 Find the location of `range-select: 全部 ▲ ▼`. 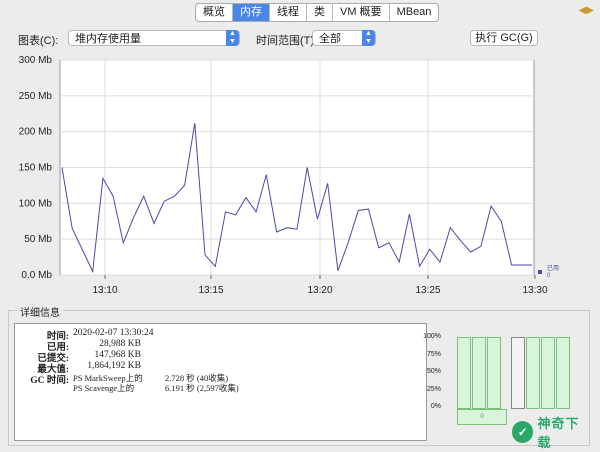

range-select: 全部 ▲ ▼ is located at coordinates (344, 38).